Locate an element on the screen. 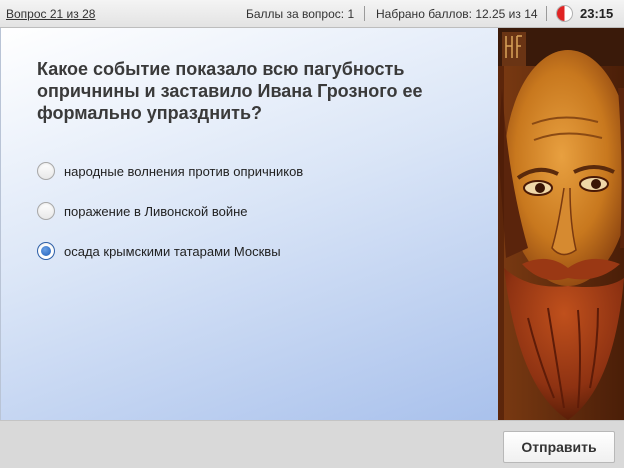  points-per-question: Баллы за вопрос: 1 is located at coordinates (300, 14).